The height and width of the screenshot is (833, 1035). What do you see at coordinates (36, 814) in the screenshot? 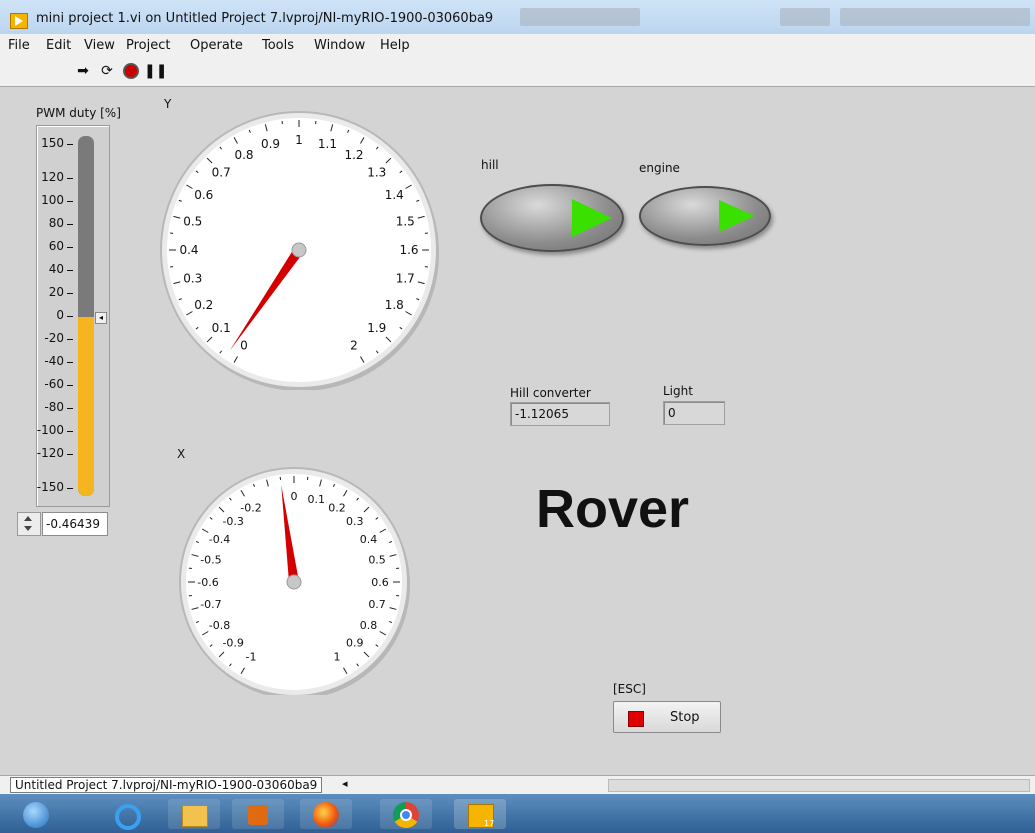
I see `start-button` at bounding box center [36, 814].